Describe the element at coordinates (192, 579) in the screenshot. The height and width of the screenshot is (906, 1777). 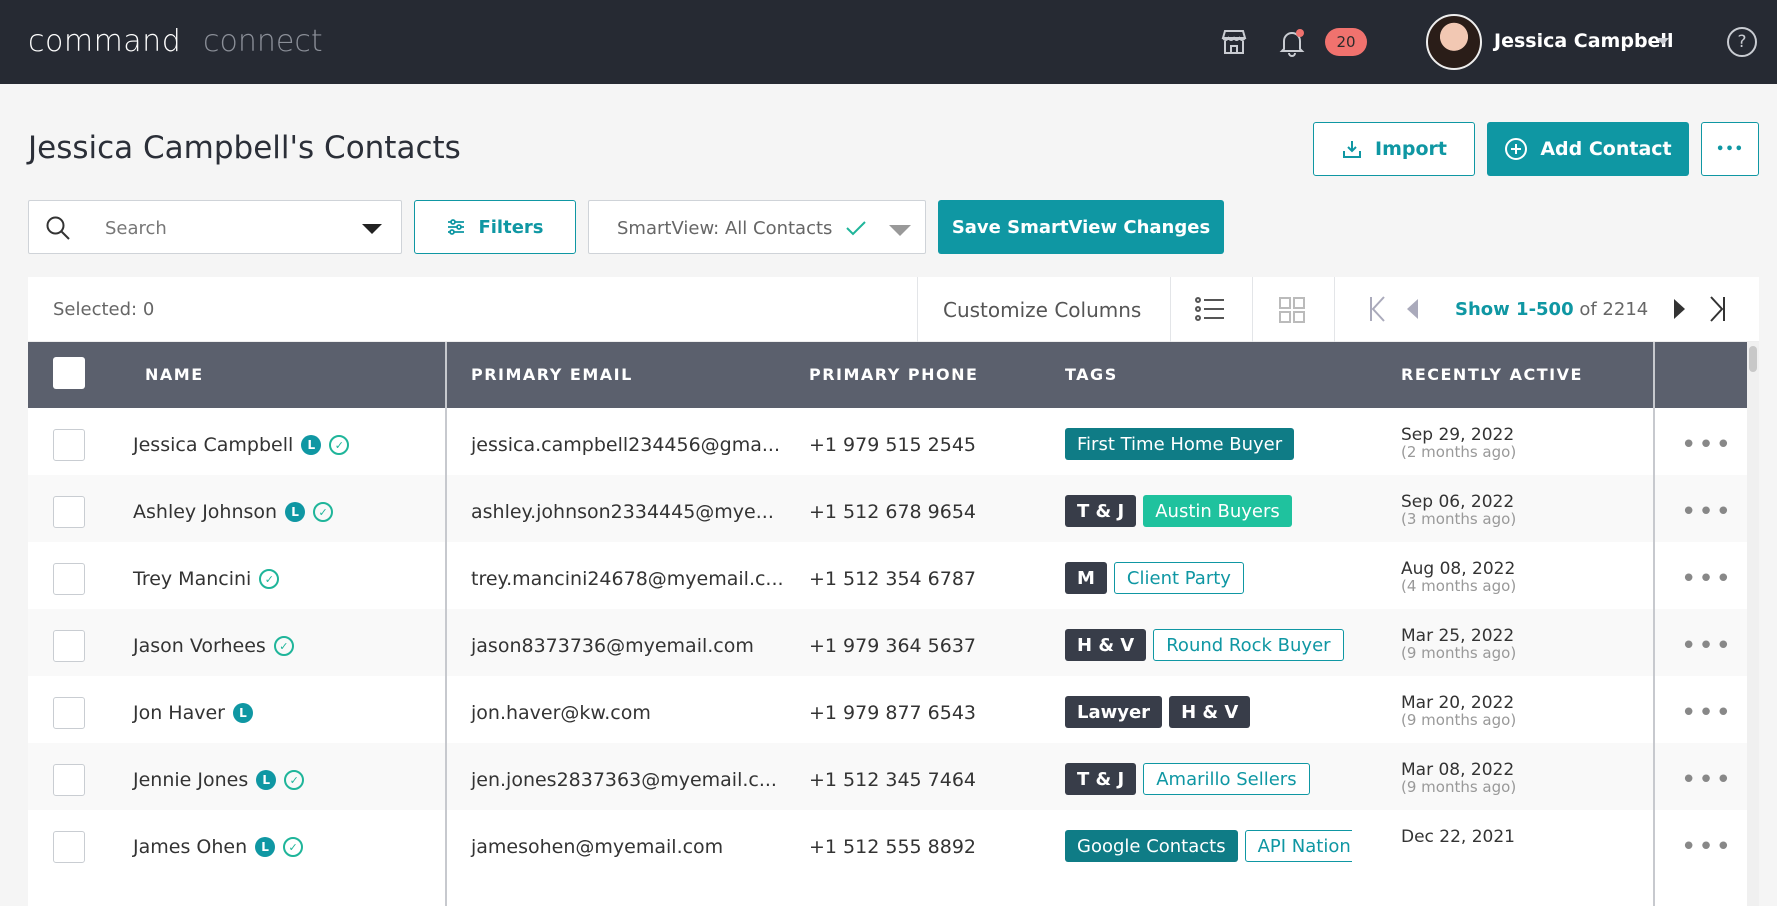
I see `contact-name: Trey Mancini` at that location.